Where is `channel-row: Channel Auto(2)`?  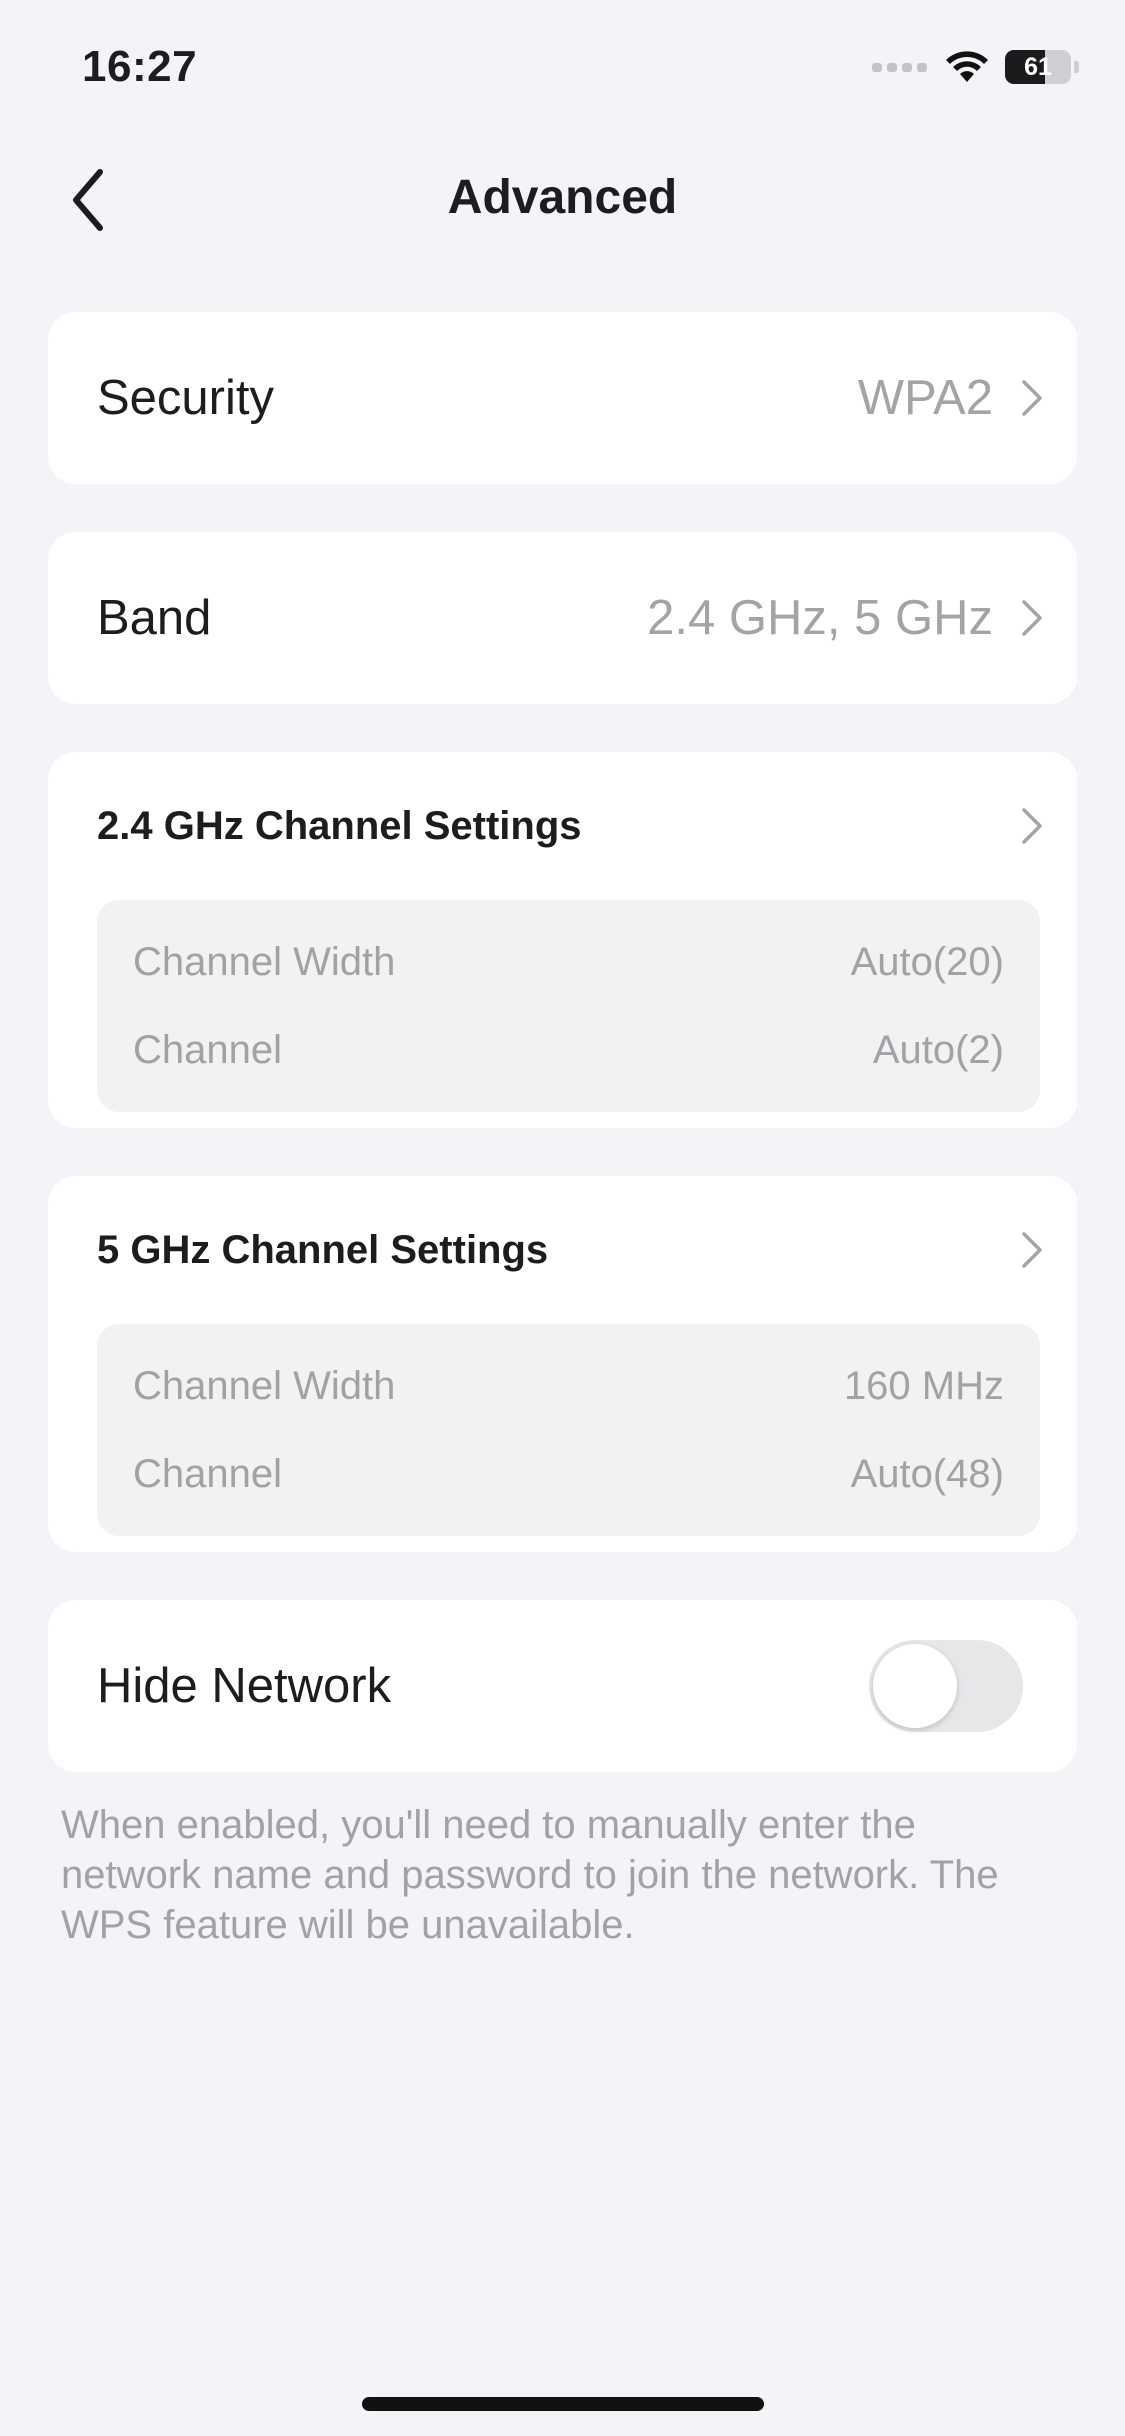
channel-row: Channel Auto(2) is located at coordinates (568, 1050).